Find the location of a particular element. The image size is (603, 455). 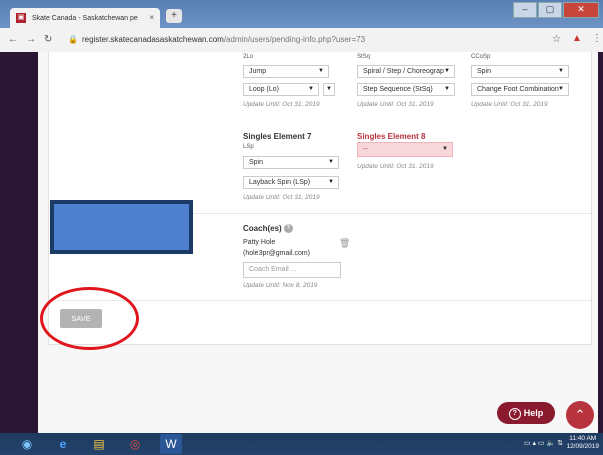

tab-close-icon: × is located at coordinates (151, 17).